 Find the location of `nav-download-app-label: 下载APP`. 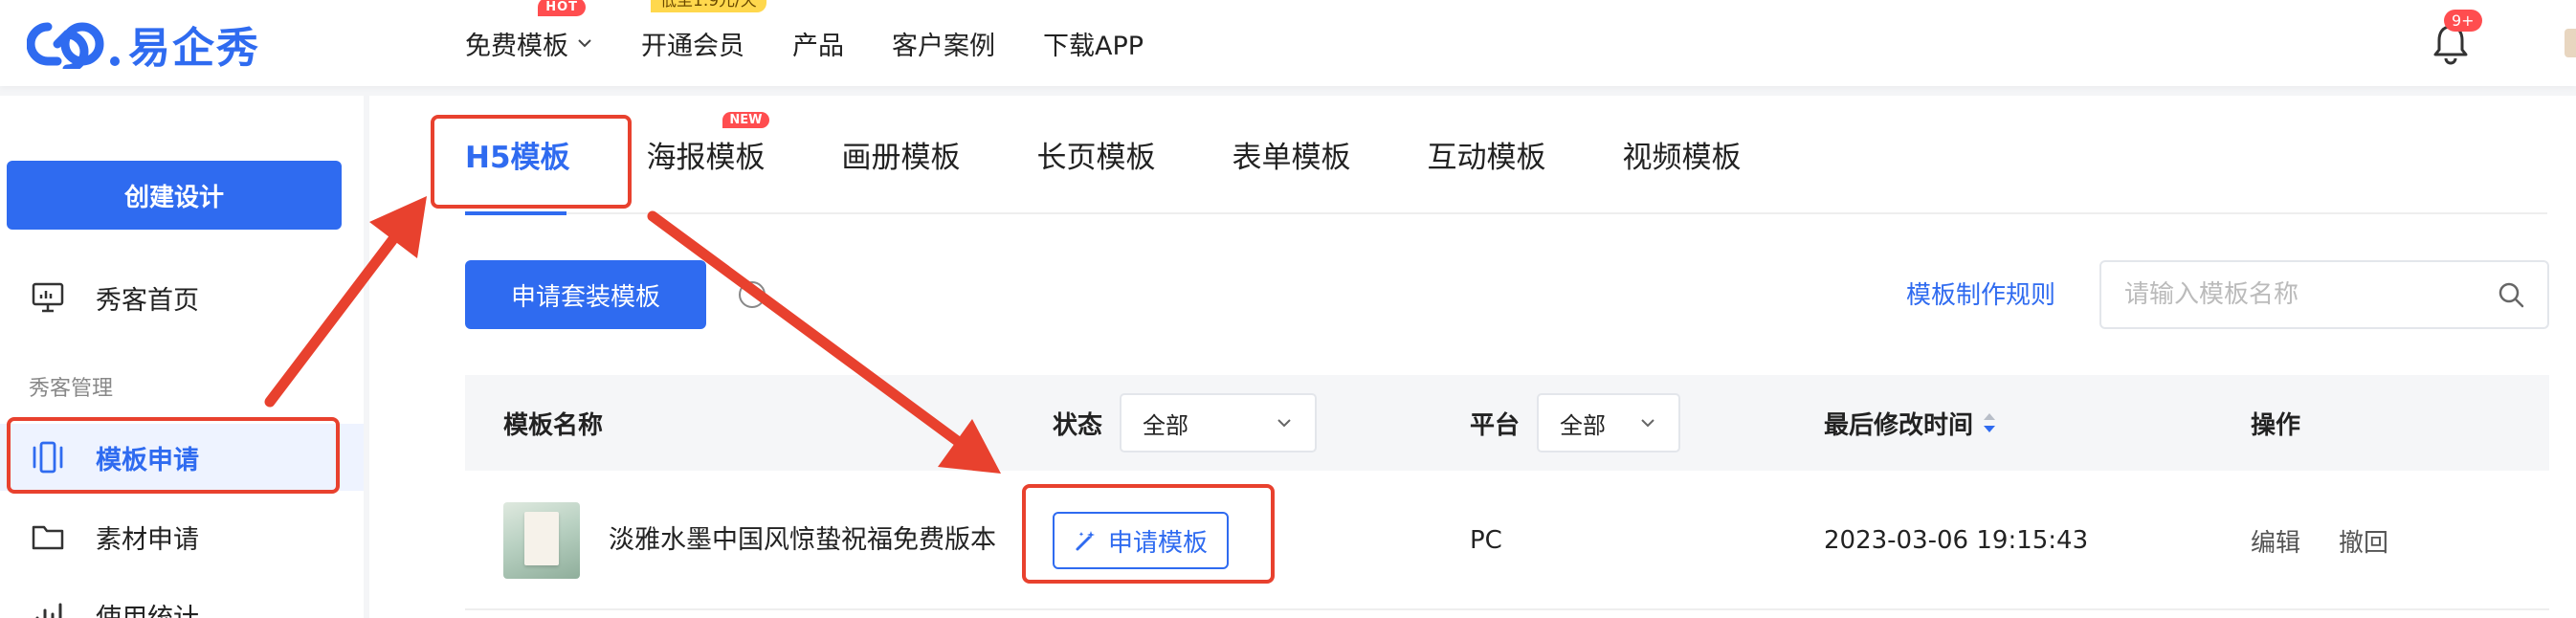

nav-download-app-label: 下载APP is located at coordinates (1093, 46).